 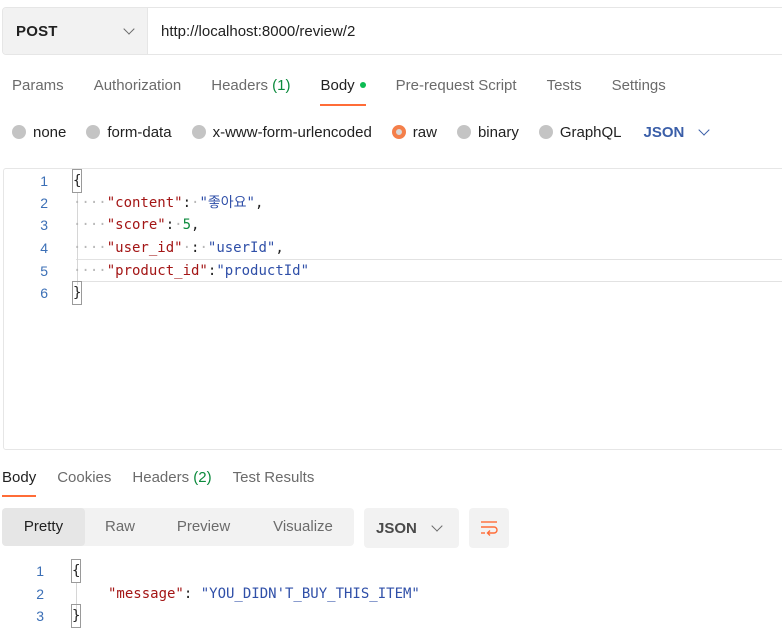 What do you see at coordinates (564, 85) in the screenshot?
I see `tab-label: Tests` at bounding box center [564, 85].